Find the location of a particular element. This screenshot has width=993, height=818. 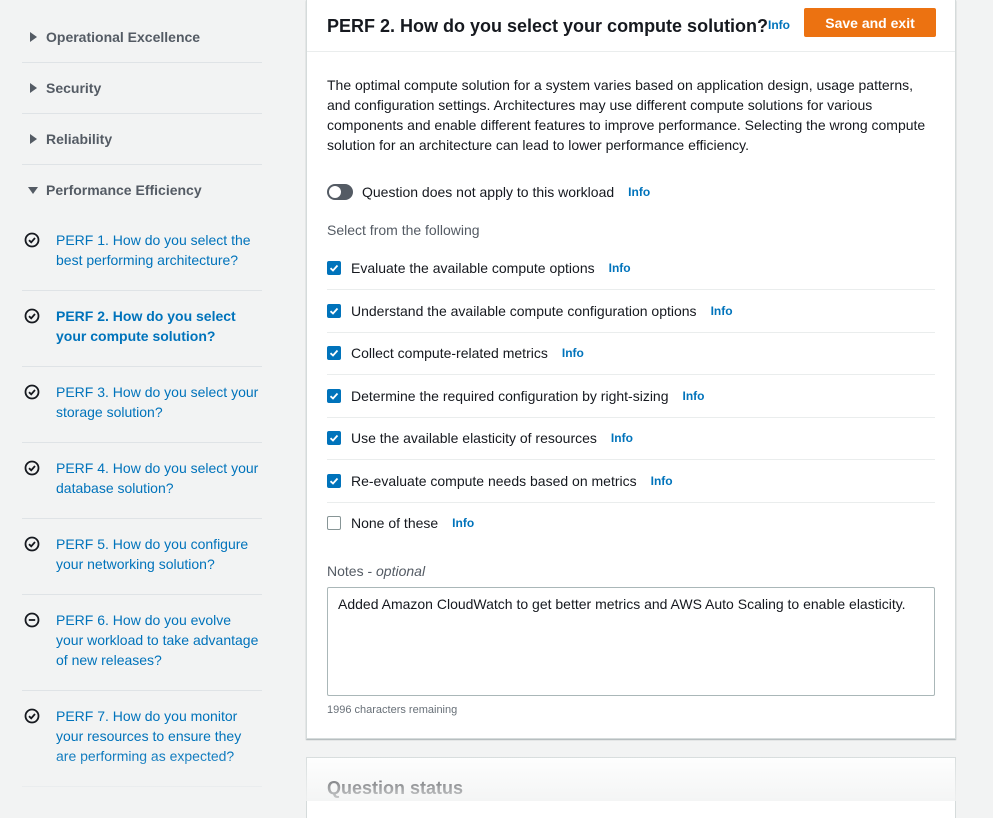

pillar-reliability: Reliability is located at coordinates (142, 139).